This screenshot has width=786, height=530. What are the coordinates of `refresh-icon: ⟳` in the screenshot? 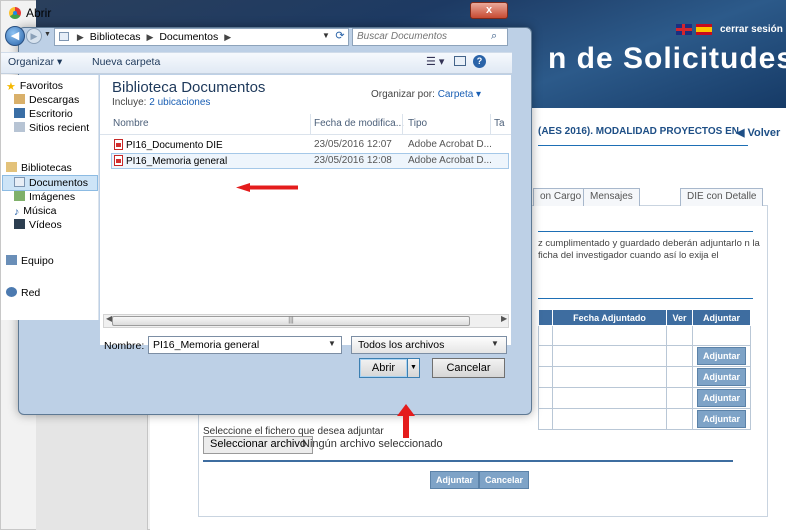 It's located at (340, 37).